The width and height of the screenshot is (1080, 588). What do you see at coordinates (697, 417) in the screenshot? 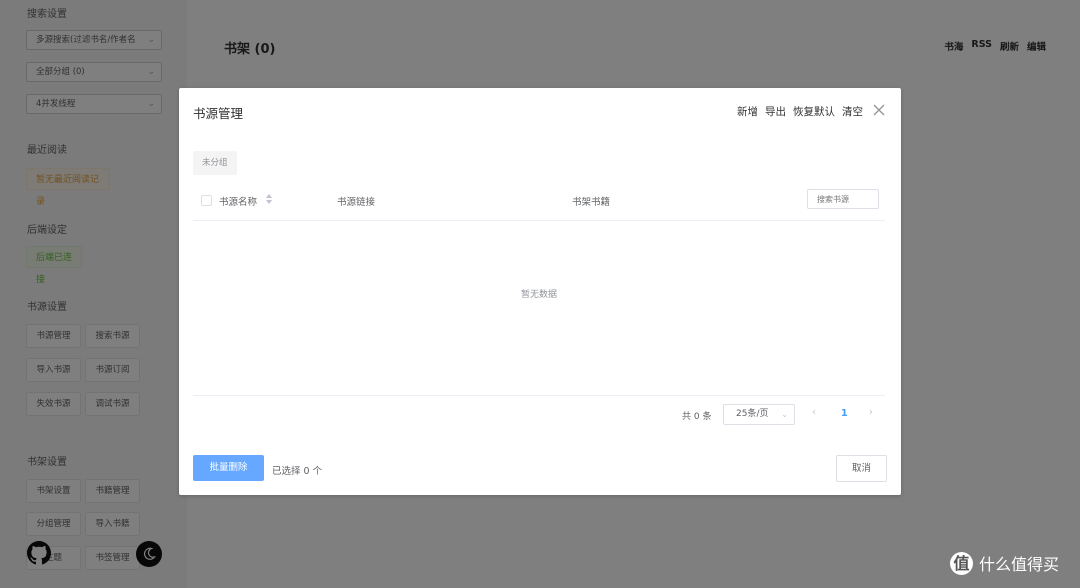
I see `pagination-total: 共 0 条` at bounding box center [697, 417].